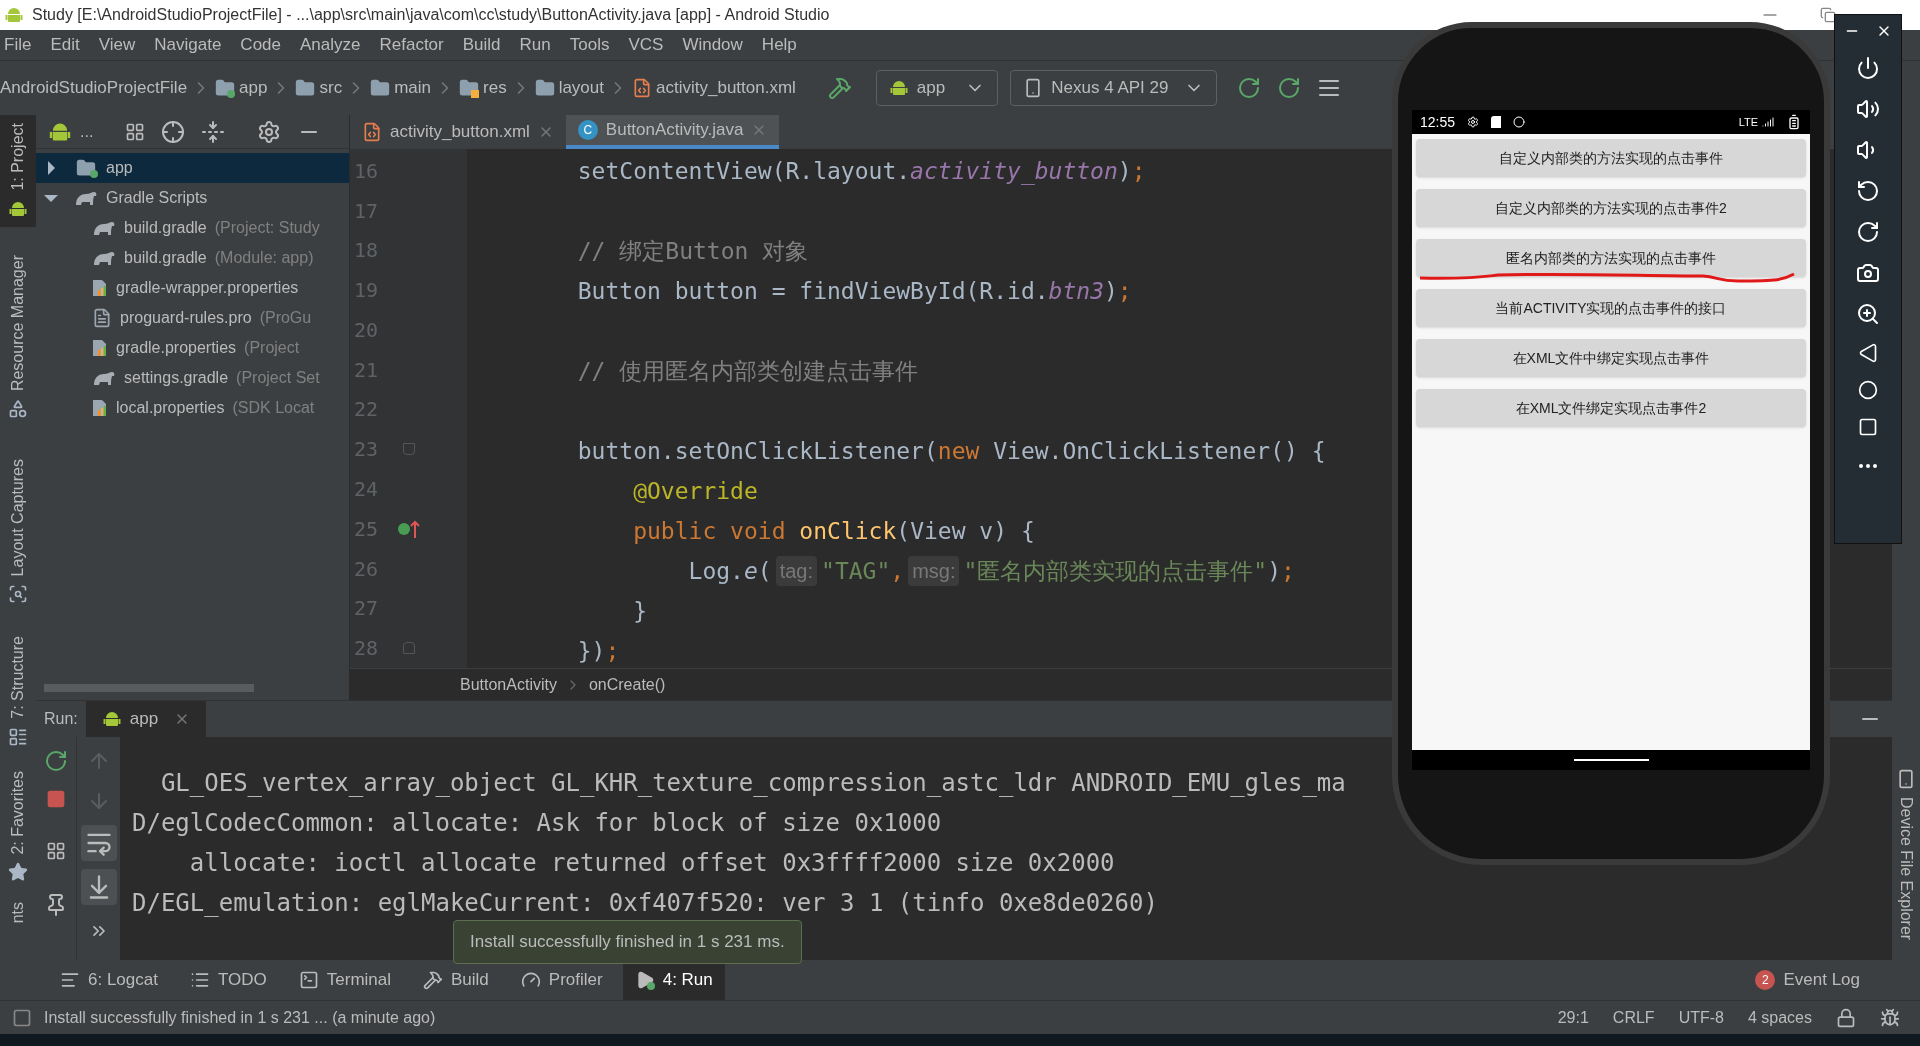 This screenshot has height=1046, width=1920. Describe the element at coordinates (65, 45) in the screenshot. I see `menu-item: Edit` at that location.